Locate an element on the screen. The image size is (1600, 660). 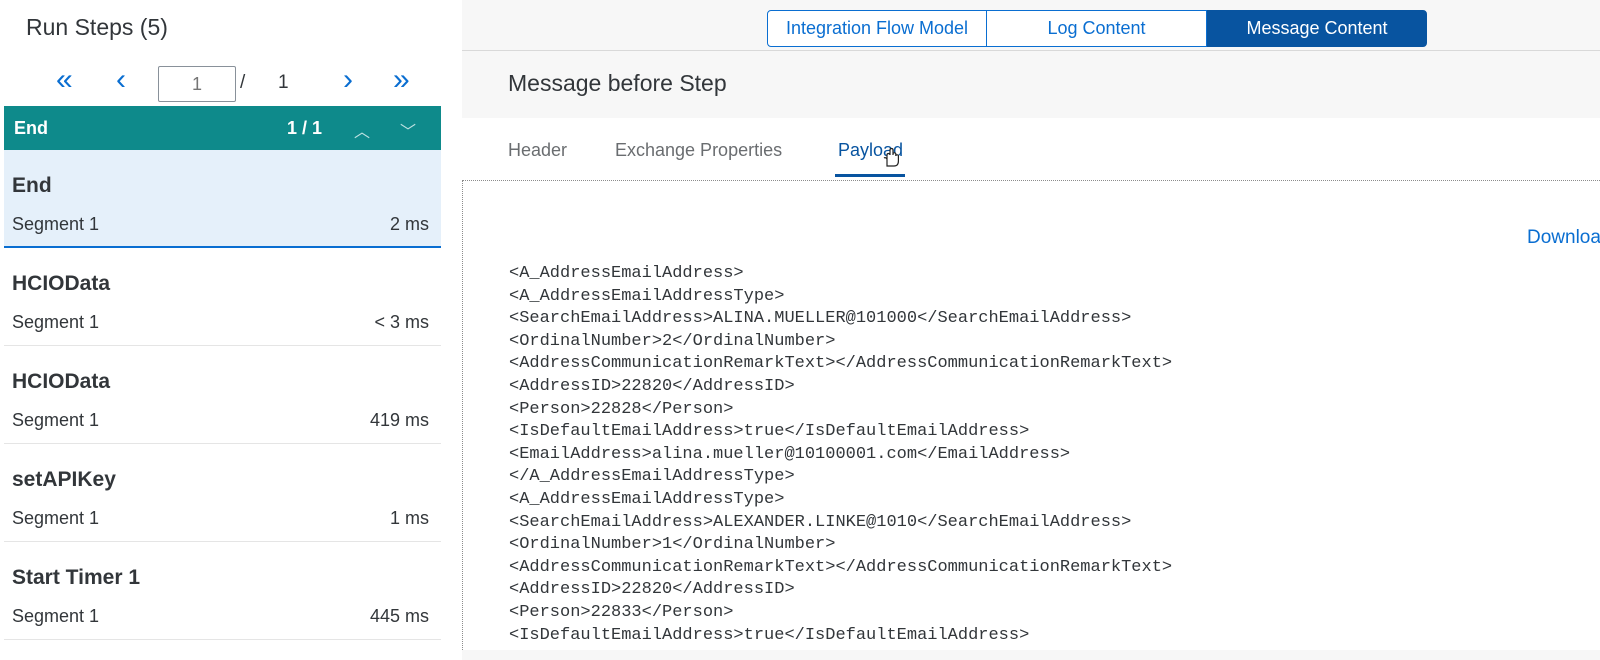
log-content-button: Log Content is located at coordinates (1097, 28).